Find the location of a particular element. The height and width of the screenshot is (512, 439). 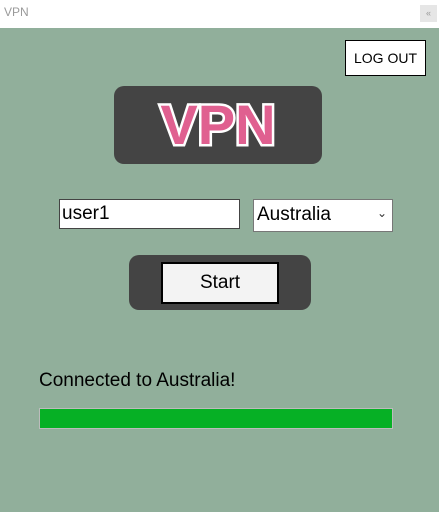

progress-fill is located at coordinates (216, 418).